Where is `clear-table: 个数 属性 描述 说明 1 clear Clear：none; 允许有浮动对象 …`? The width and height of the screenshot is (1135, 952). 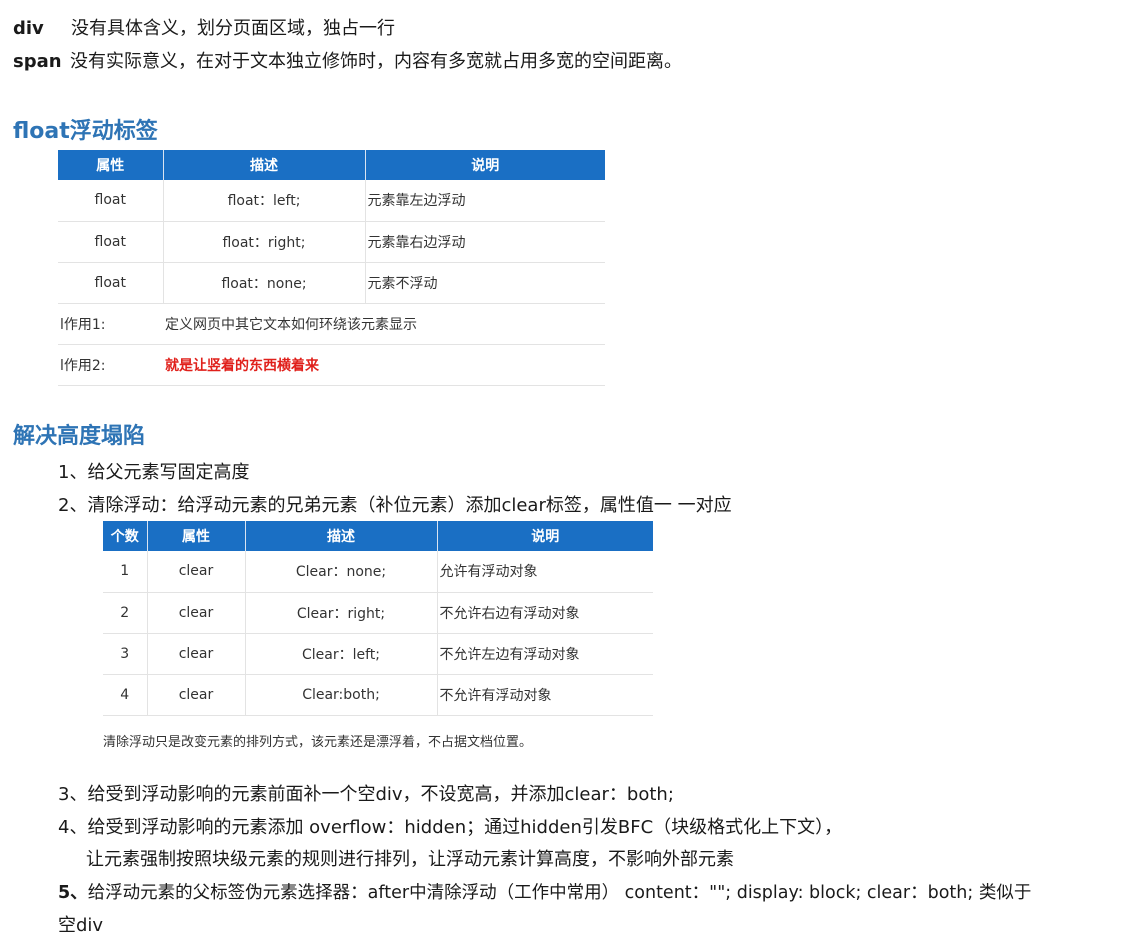
clear-table: 个数 属性 描述 说明 1 clear Clear：none; 允许有浮动对象 … is located at coordinates (378, 618).